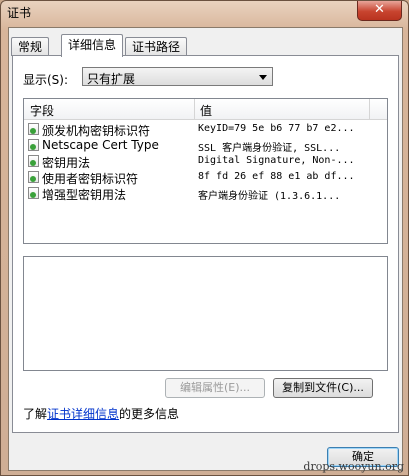  I want to click on row-field: Netscape Cert Type, so click(100, 145).